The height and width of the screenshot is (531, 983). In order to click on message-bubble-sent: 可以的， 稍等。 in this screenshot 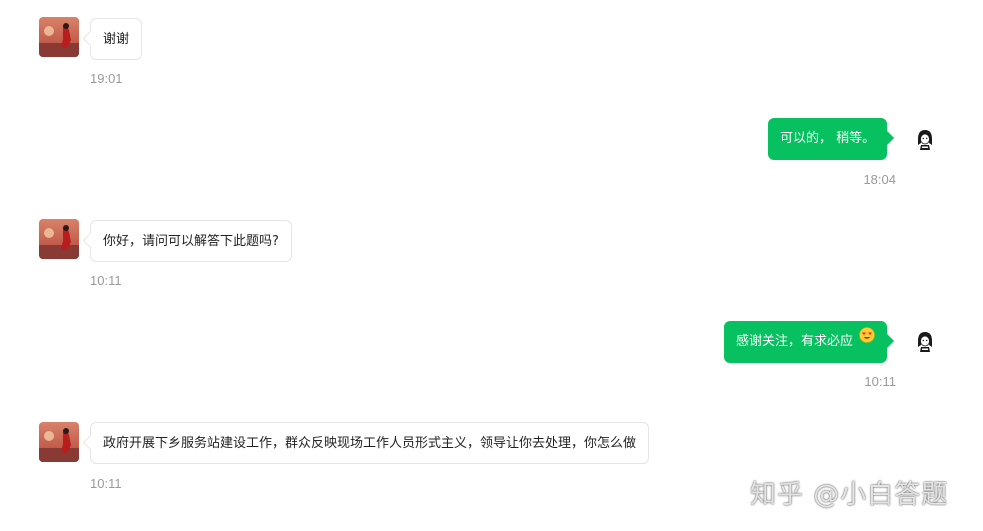, I will do `click(828, 139)`.